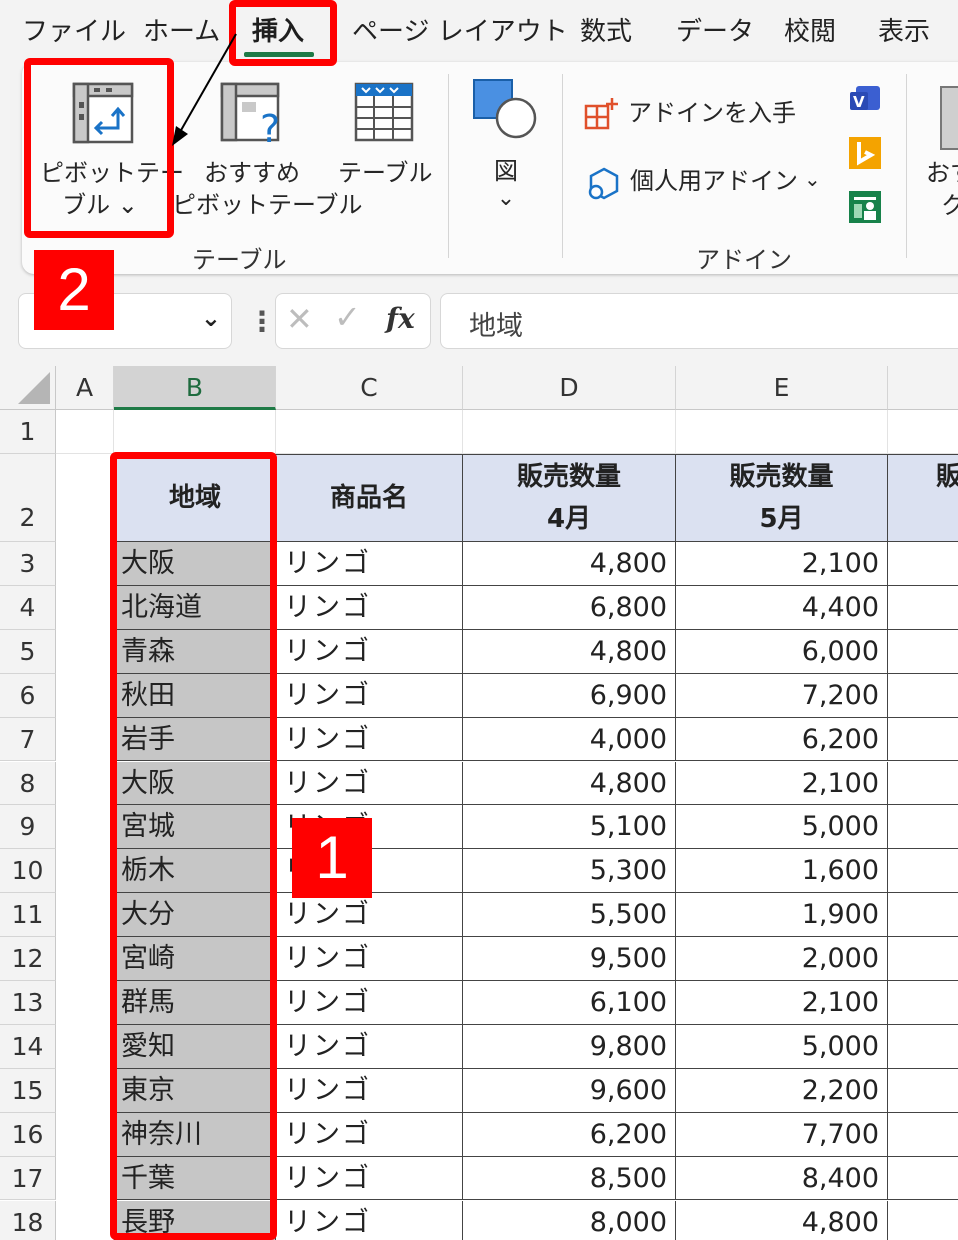  What do you see at coordinates (569, 1178) in the screenshot?
I see `cell-qty-apr: 8,500` at bounding box center [569, 1178].